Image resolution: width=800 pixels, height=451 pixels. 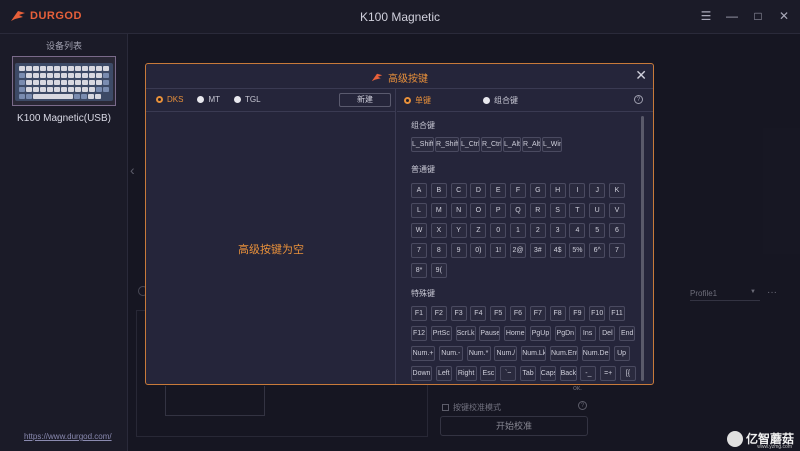 I want to click on key-button: O, so click(x=478, y=210).